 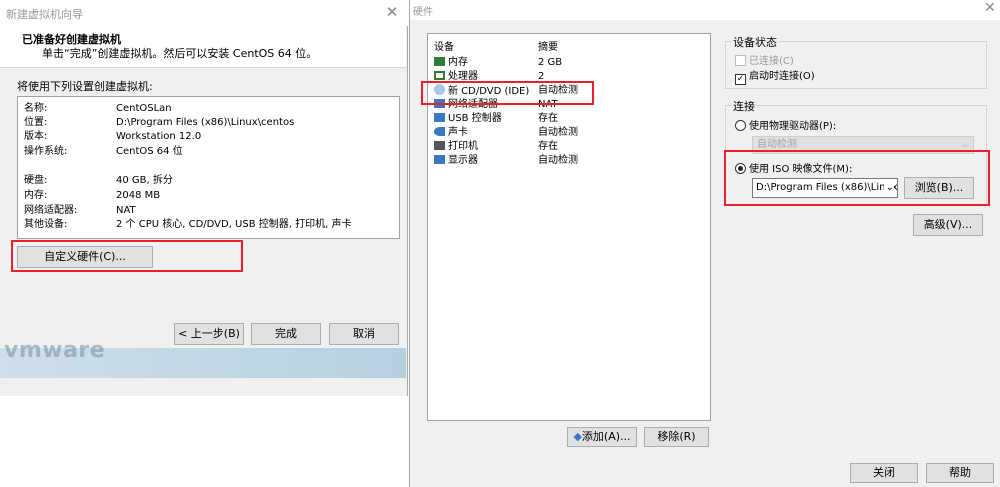 What do you see at coordinates (775, 76) in the screenshot?
I see `connect-at-power-on-checkbox: ✓ 启动时连接(O)` at bounding box center [775, 76].